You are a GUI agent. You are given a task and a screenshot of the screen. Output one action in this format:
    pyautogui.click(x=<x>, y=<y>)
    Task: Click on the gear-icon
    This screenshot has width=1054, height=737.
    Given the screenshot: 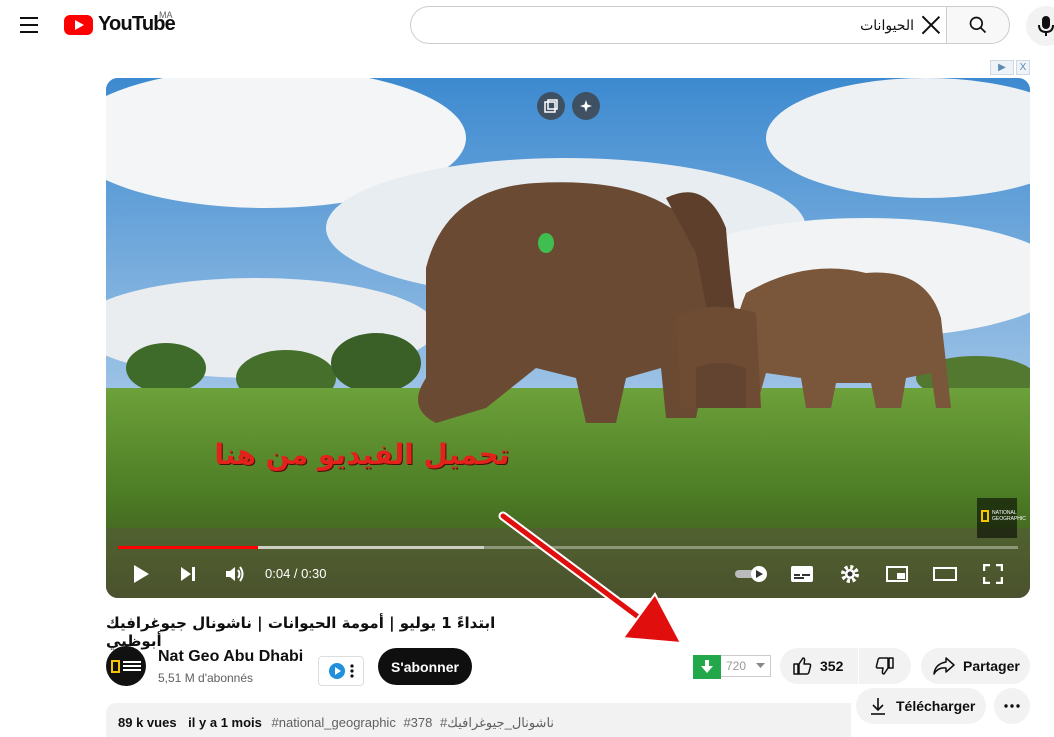 What is the action you would take?
    pyautogui.click(x=850, y=574)
    